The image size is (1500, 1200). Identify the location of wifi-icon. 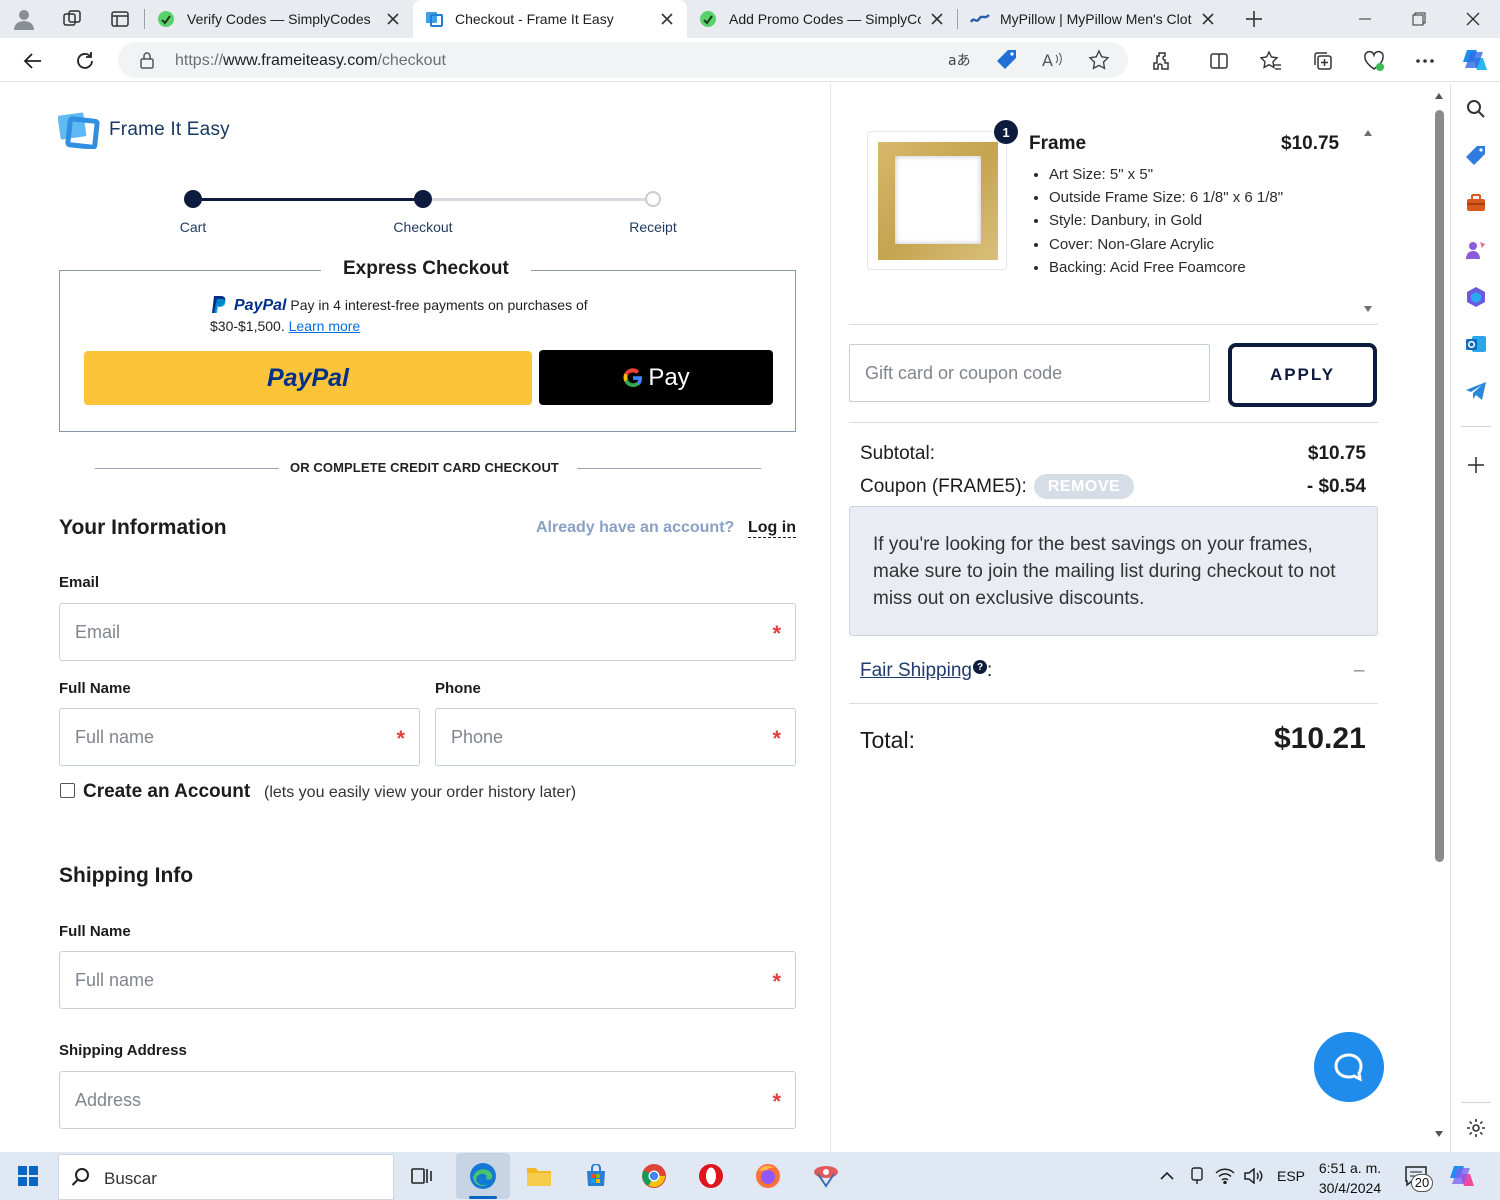
(1225, 1176).